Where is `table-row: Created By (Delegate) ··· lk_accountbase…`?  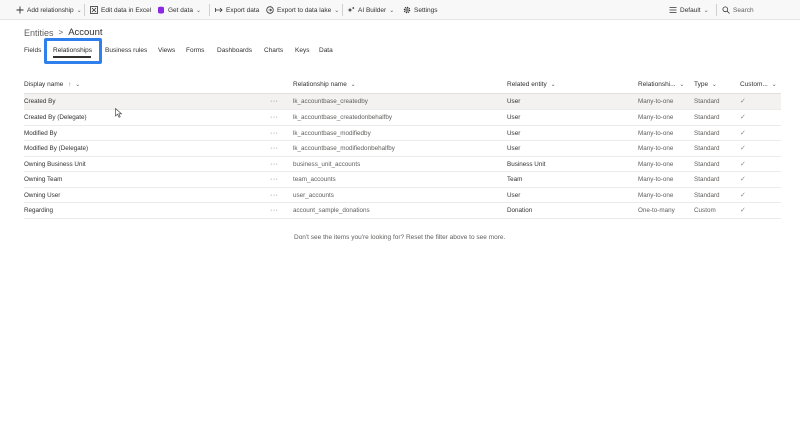 table-row: Created By (Delegate) ··· lk_accountbase… is located at coordinates (402, 118).